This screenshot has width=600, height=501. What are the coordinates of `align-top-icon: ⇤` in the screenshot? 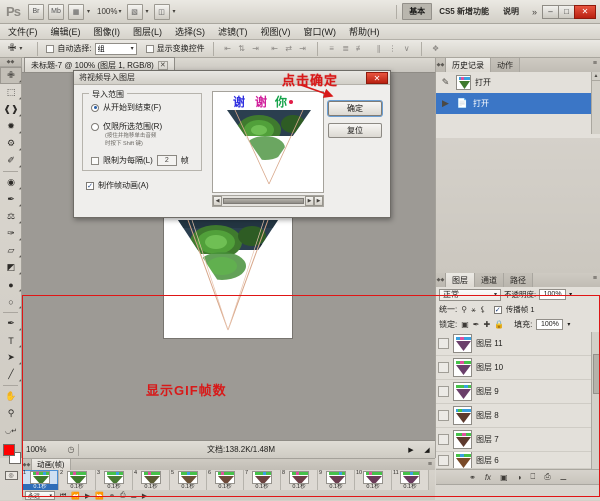 It's located at (228, 49).